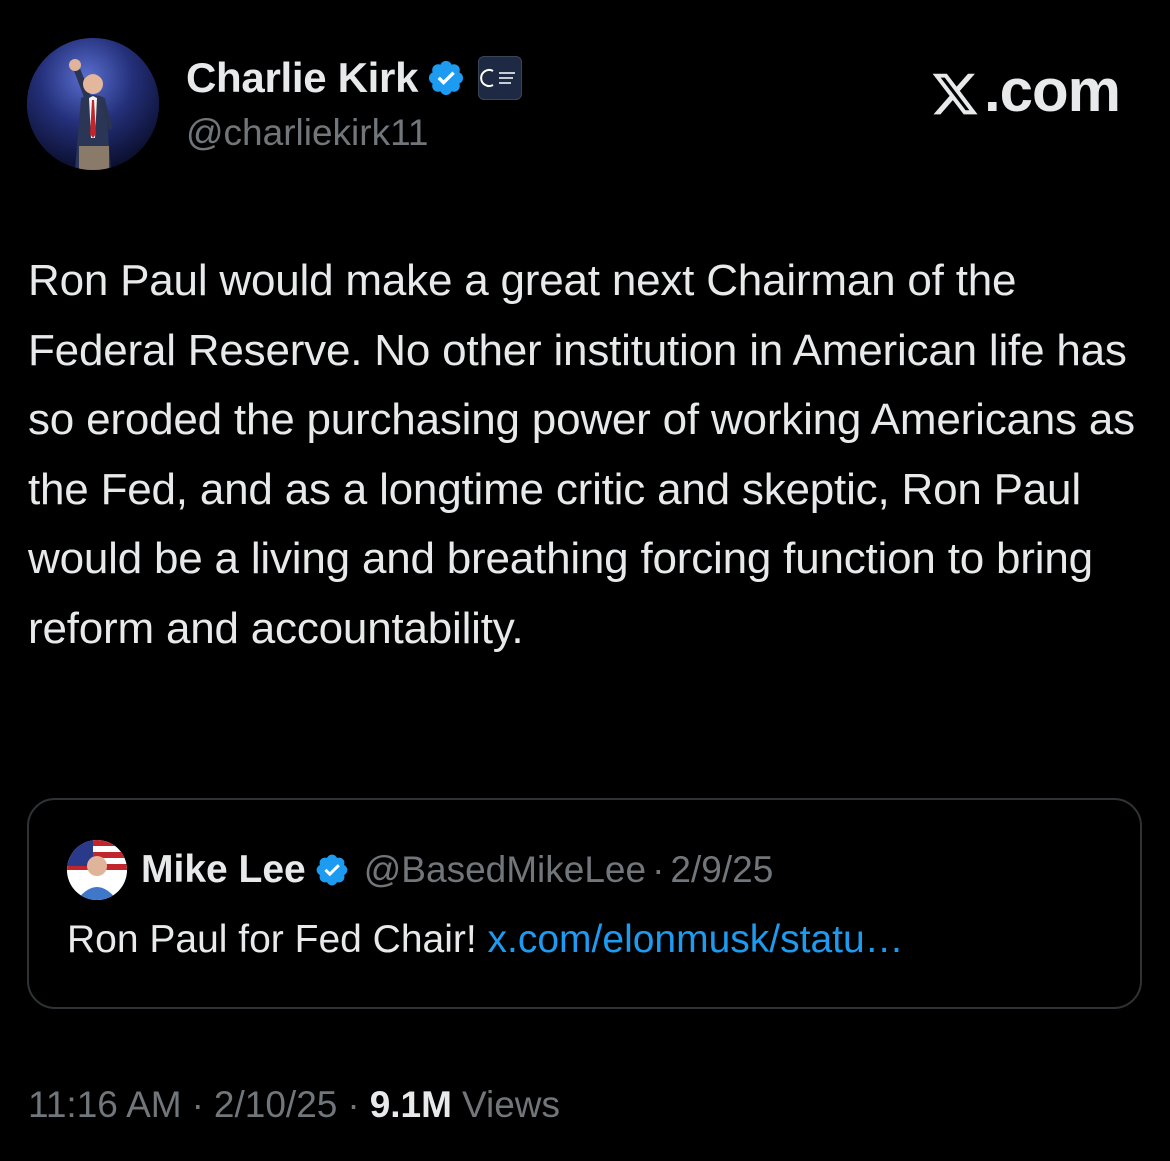  Describe the element at coordinates (307, 133) in the screenshot. I see `author-handle: @charliekirk11` at that location.